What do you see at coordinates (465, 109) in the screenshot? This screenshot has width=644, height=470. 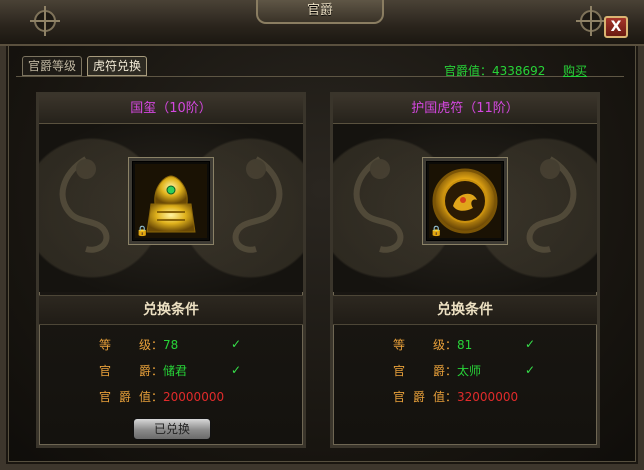 I see `panel-title: 护国虎符（11阶）` at bounding box center [465, 109].